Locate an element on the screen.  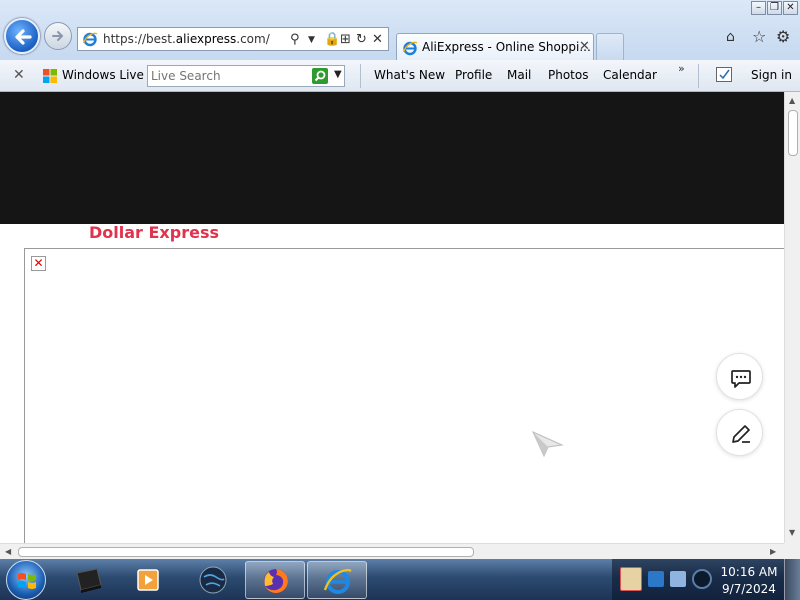
search-icon is located at coordinates (320, 76).